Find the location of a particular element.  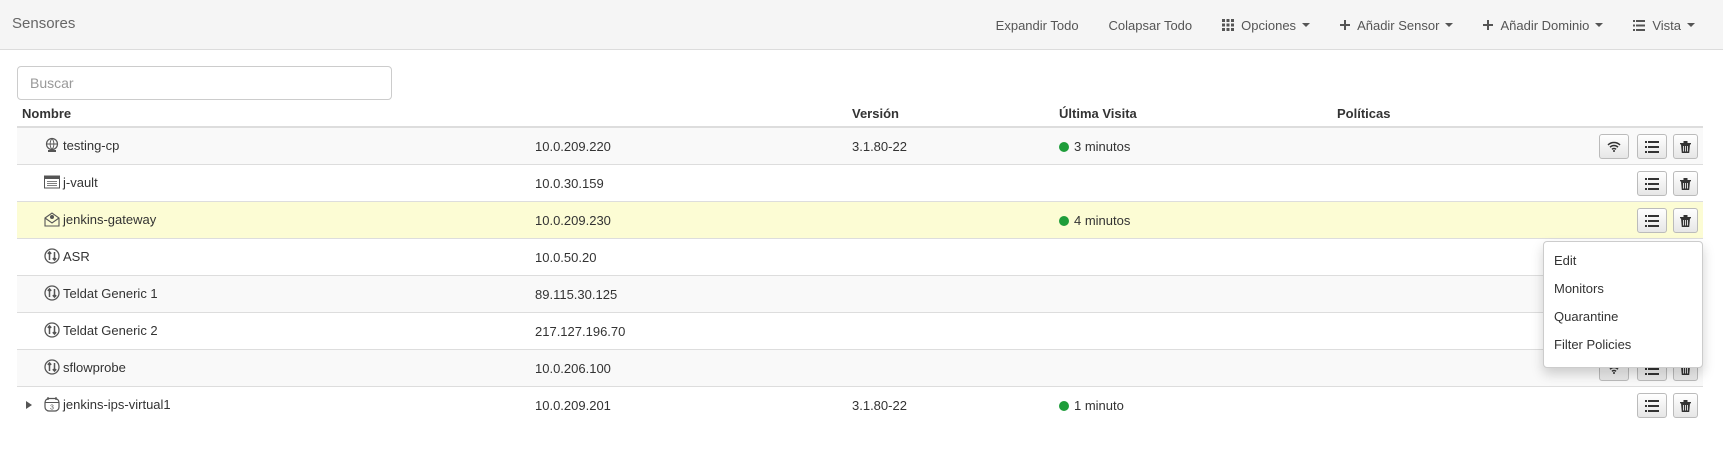

options-dropdown: Opciones is located at coordinates (1266, 25).